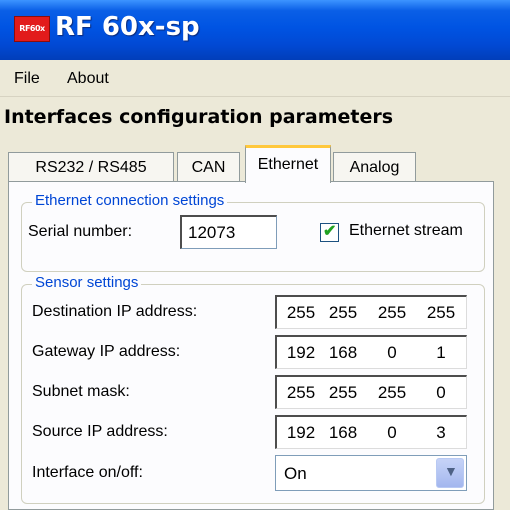 The width and height of the screenshot is (510, 510). What do you see at coordinates (406, 230) in the screenshot?
I see `ethernet-stream-label: Ethernet stream` at bounding box center [406, 230].